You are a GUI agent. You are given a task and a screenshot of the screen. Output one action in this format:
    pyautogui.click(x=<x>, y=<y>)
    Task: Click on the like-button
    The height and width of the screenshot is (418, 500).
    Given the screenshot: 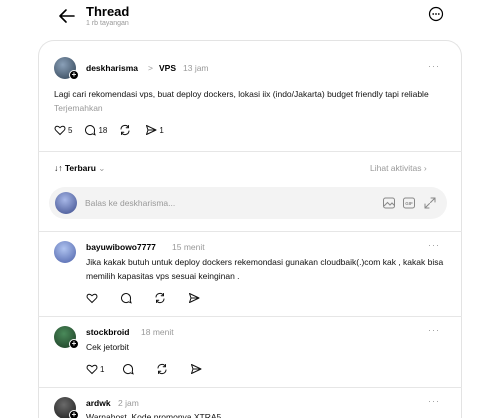 What is the action you would take?
    pyautogui.click(x=93, y=298)
    